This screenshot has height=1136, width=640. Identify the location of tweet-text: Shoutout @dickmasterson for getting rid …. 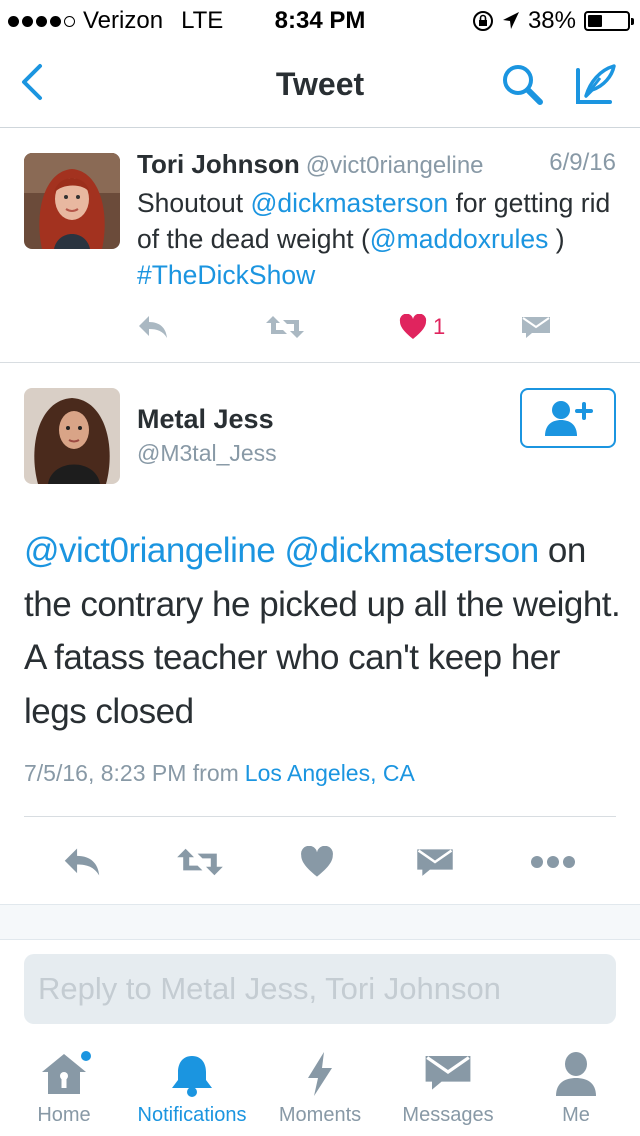
(374, 239).